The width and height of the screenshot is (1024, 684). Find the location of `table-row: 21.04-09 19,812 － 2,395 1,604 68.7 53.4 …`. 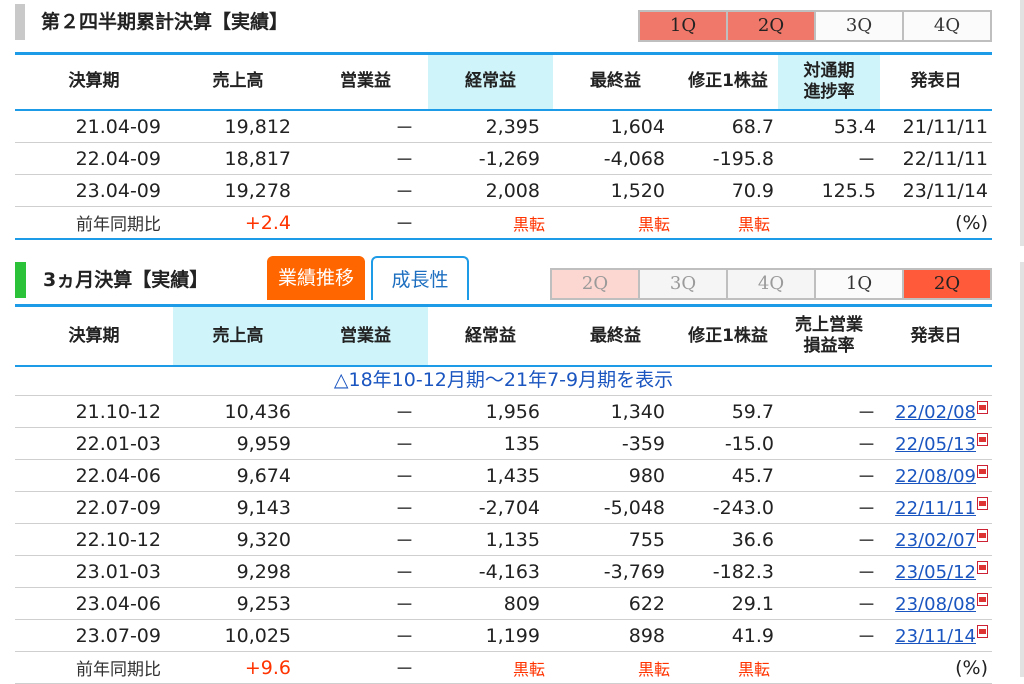

table-row: 21.04-09 19,812 － 2,395 1,604 68.7 53.4 … is located at coordinates (503, 127).